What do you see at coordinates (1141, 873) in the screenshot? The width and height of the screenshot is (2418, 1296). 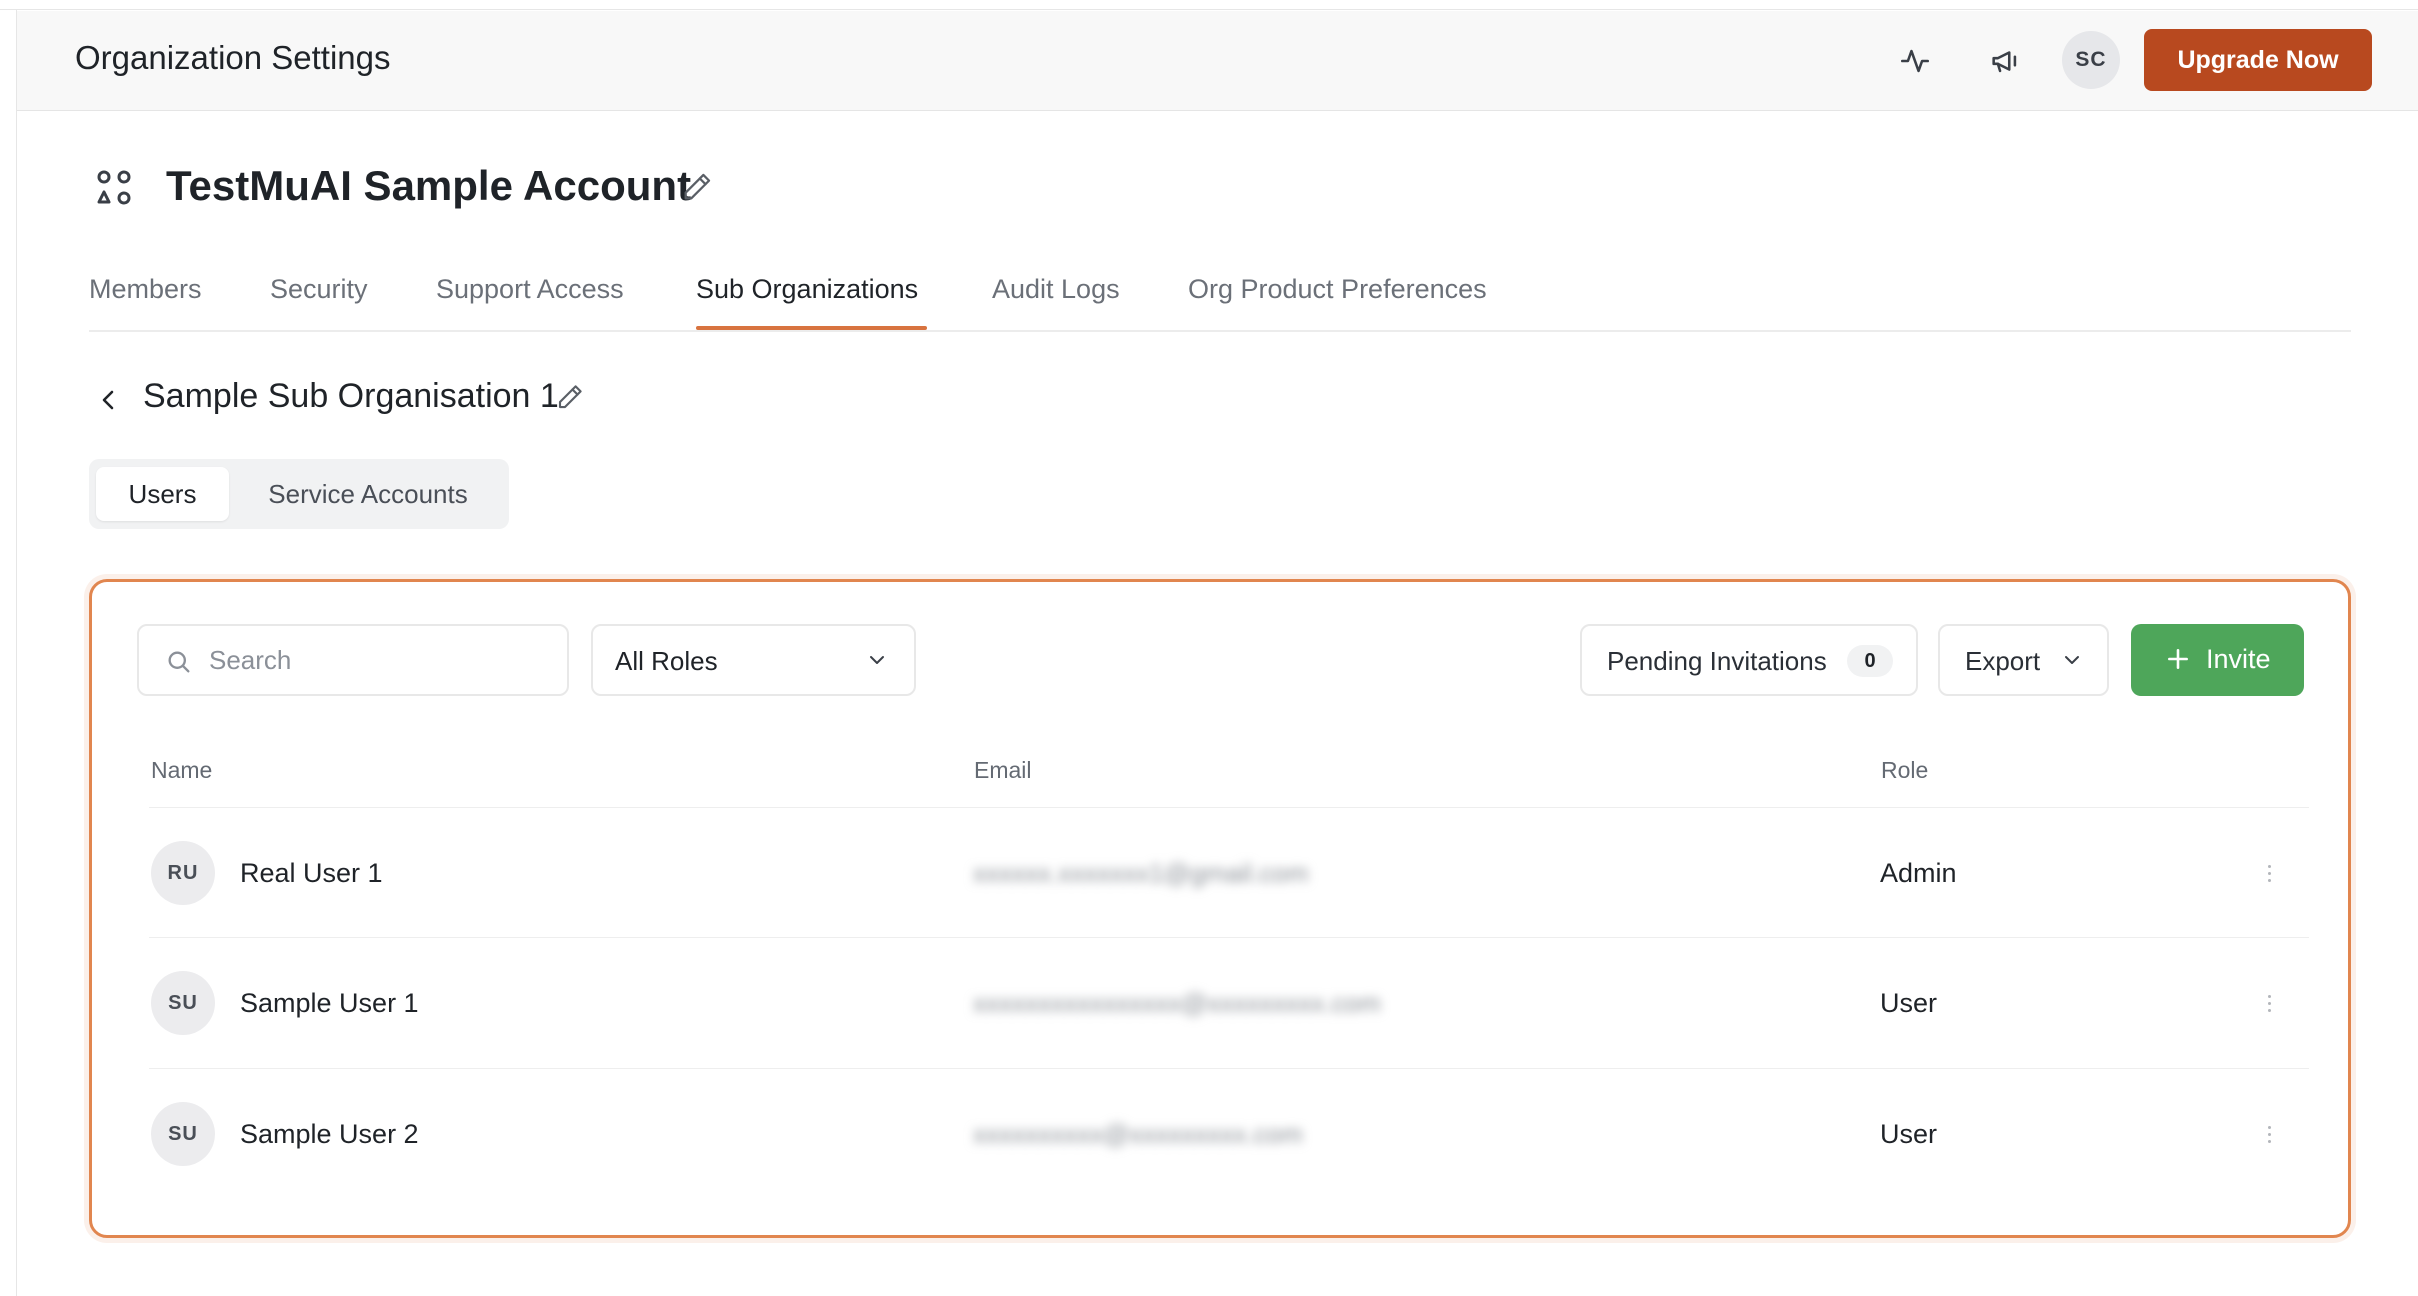 I see `user-email: xxxxxx.xxxxxxx1@gmail.com` at bounding box center [1141, 873].